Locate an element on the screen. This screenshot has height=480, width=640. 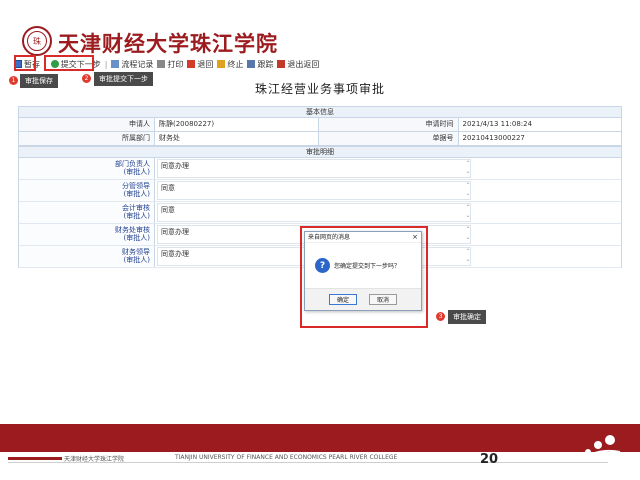
opinion-label: 分管领导 (审批人) is located at coordinates (87, 190).